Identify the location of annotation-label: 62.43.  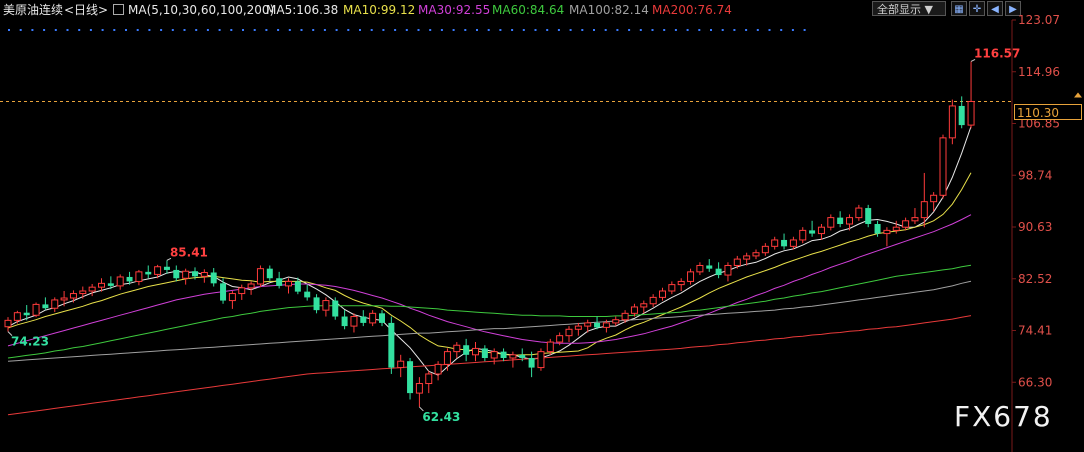
(441, 417).